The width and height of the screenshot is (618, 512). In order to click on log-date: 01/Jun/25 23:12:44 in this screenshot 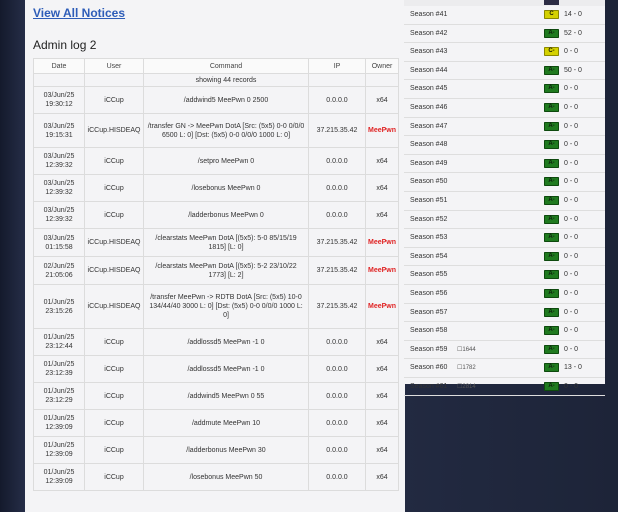, I will do `click(59, 342)`.